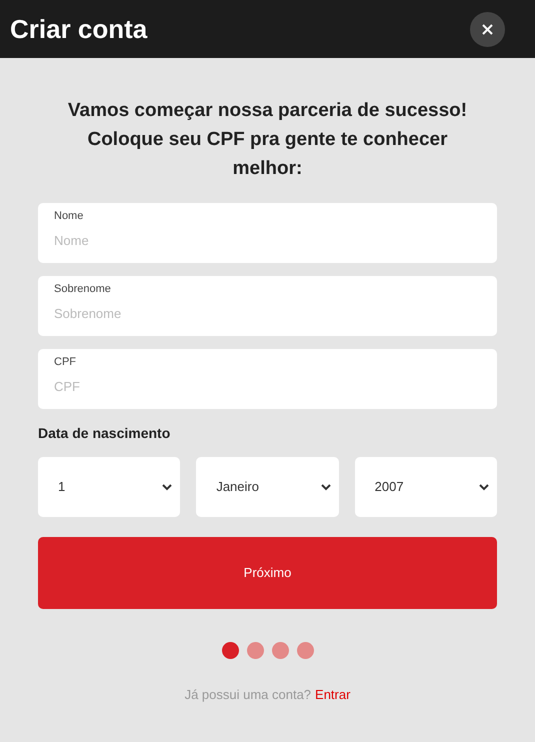 The width and height of the screenshot is (535, 742). What do you see at coordinates (65, 362) in the screenshot?
I see `field-label: CPF` at bounding box center [65, 362].